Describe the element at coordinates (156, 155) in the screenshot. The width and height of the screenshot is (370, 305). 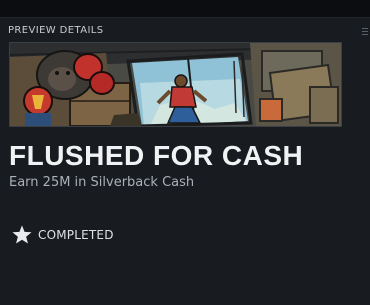
I see `mission-title: FLUSHED FOR CASH` at that location.